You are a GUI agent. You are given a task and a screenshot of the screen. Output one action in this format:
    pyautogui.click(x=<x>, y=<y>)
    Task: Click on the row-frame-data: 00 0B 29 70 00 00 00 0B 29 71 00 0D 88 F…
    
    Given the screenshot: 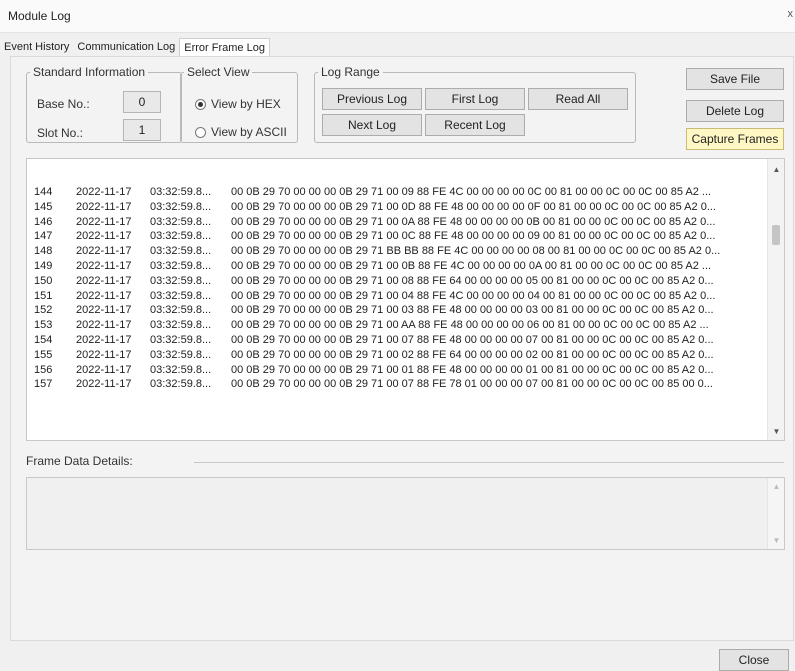 What is the action you would take?
    pyautogui.click(x=473, y=206)
    